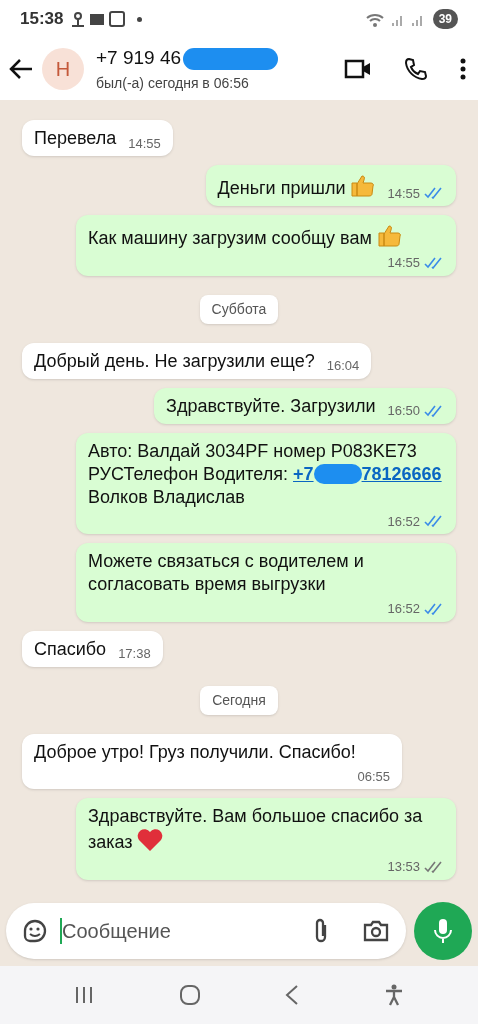 The width and height of the screenshot is (478, 1024). I want to click on message-text: Можете связаться с водителем и согласовать время выгрузки, so click(226, 573).